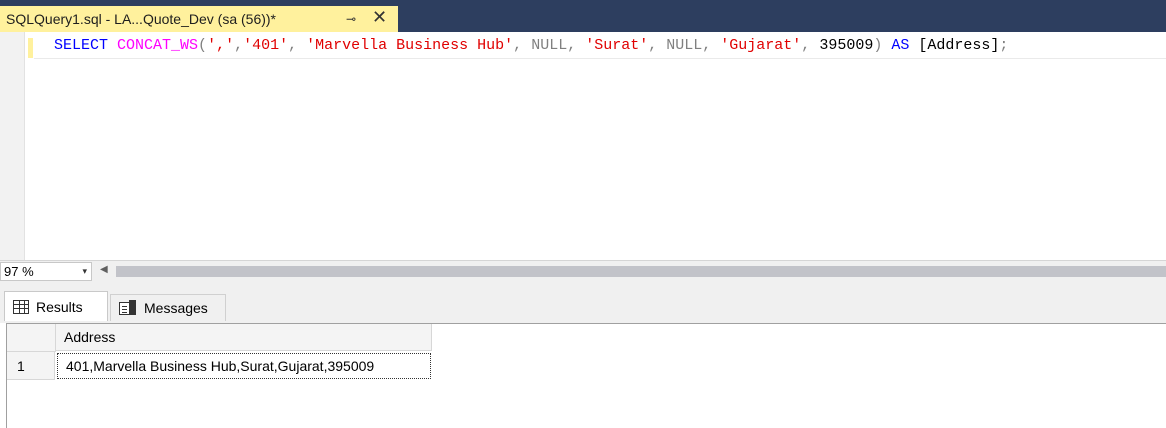  What do you see at coordinates (128, 308) in the screenshot?
I see `messages-icon` at bounding box center [128, 308].